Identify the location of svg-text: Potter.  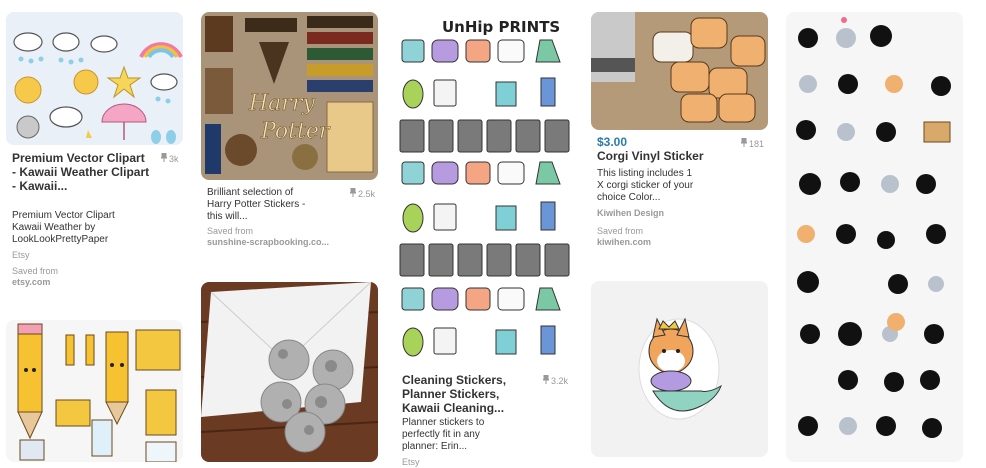
(295, 131).